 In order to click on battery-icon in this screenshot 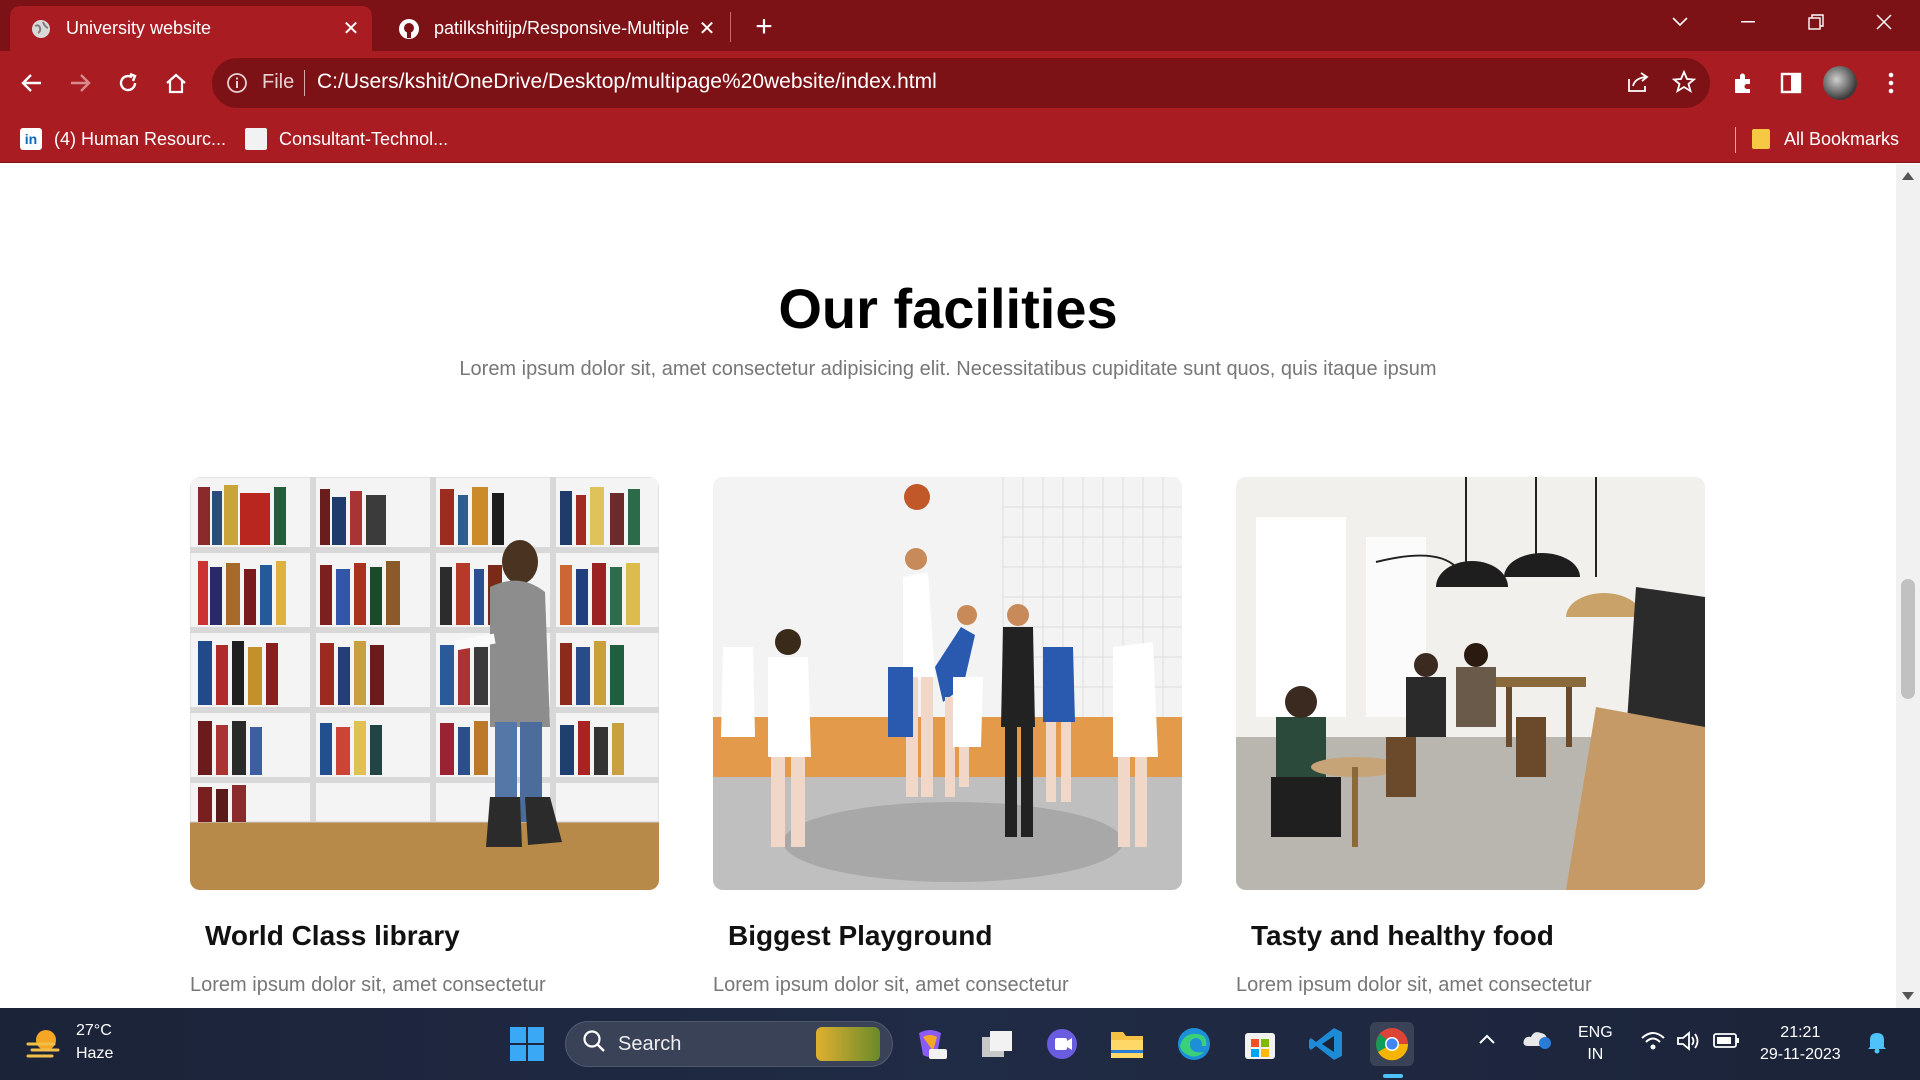, I will do `click(1726, 1043)`.